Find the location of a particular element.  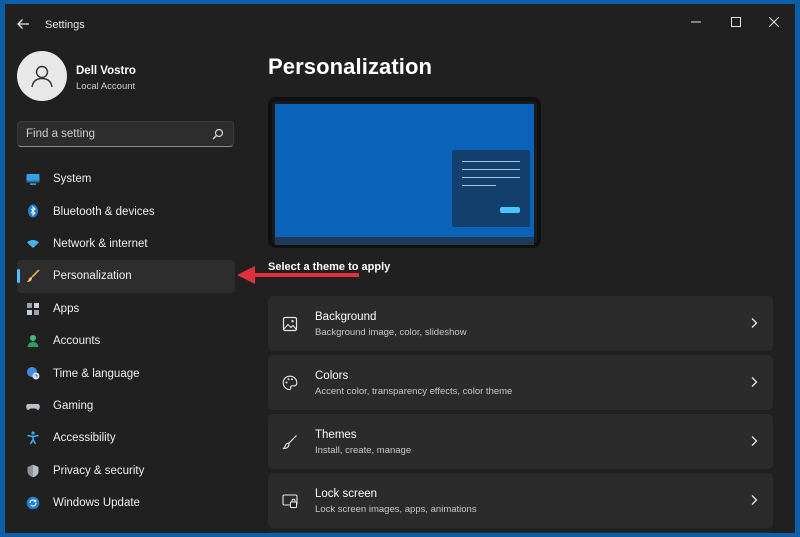

preview-desktop is located at coordinates (404, 170).